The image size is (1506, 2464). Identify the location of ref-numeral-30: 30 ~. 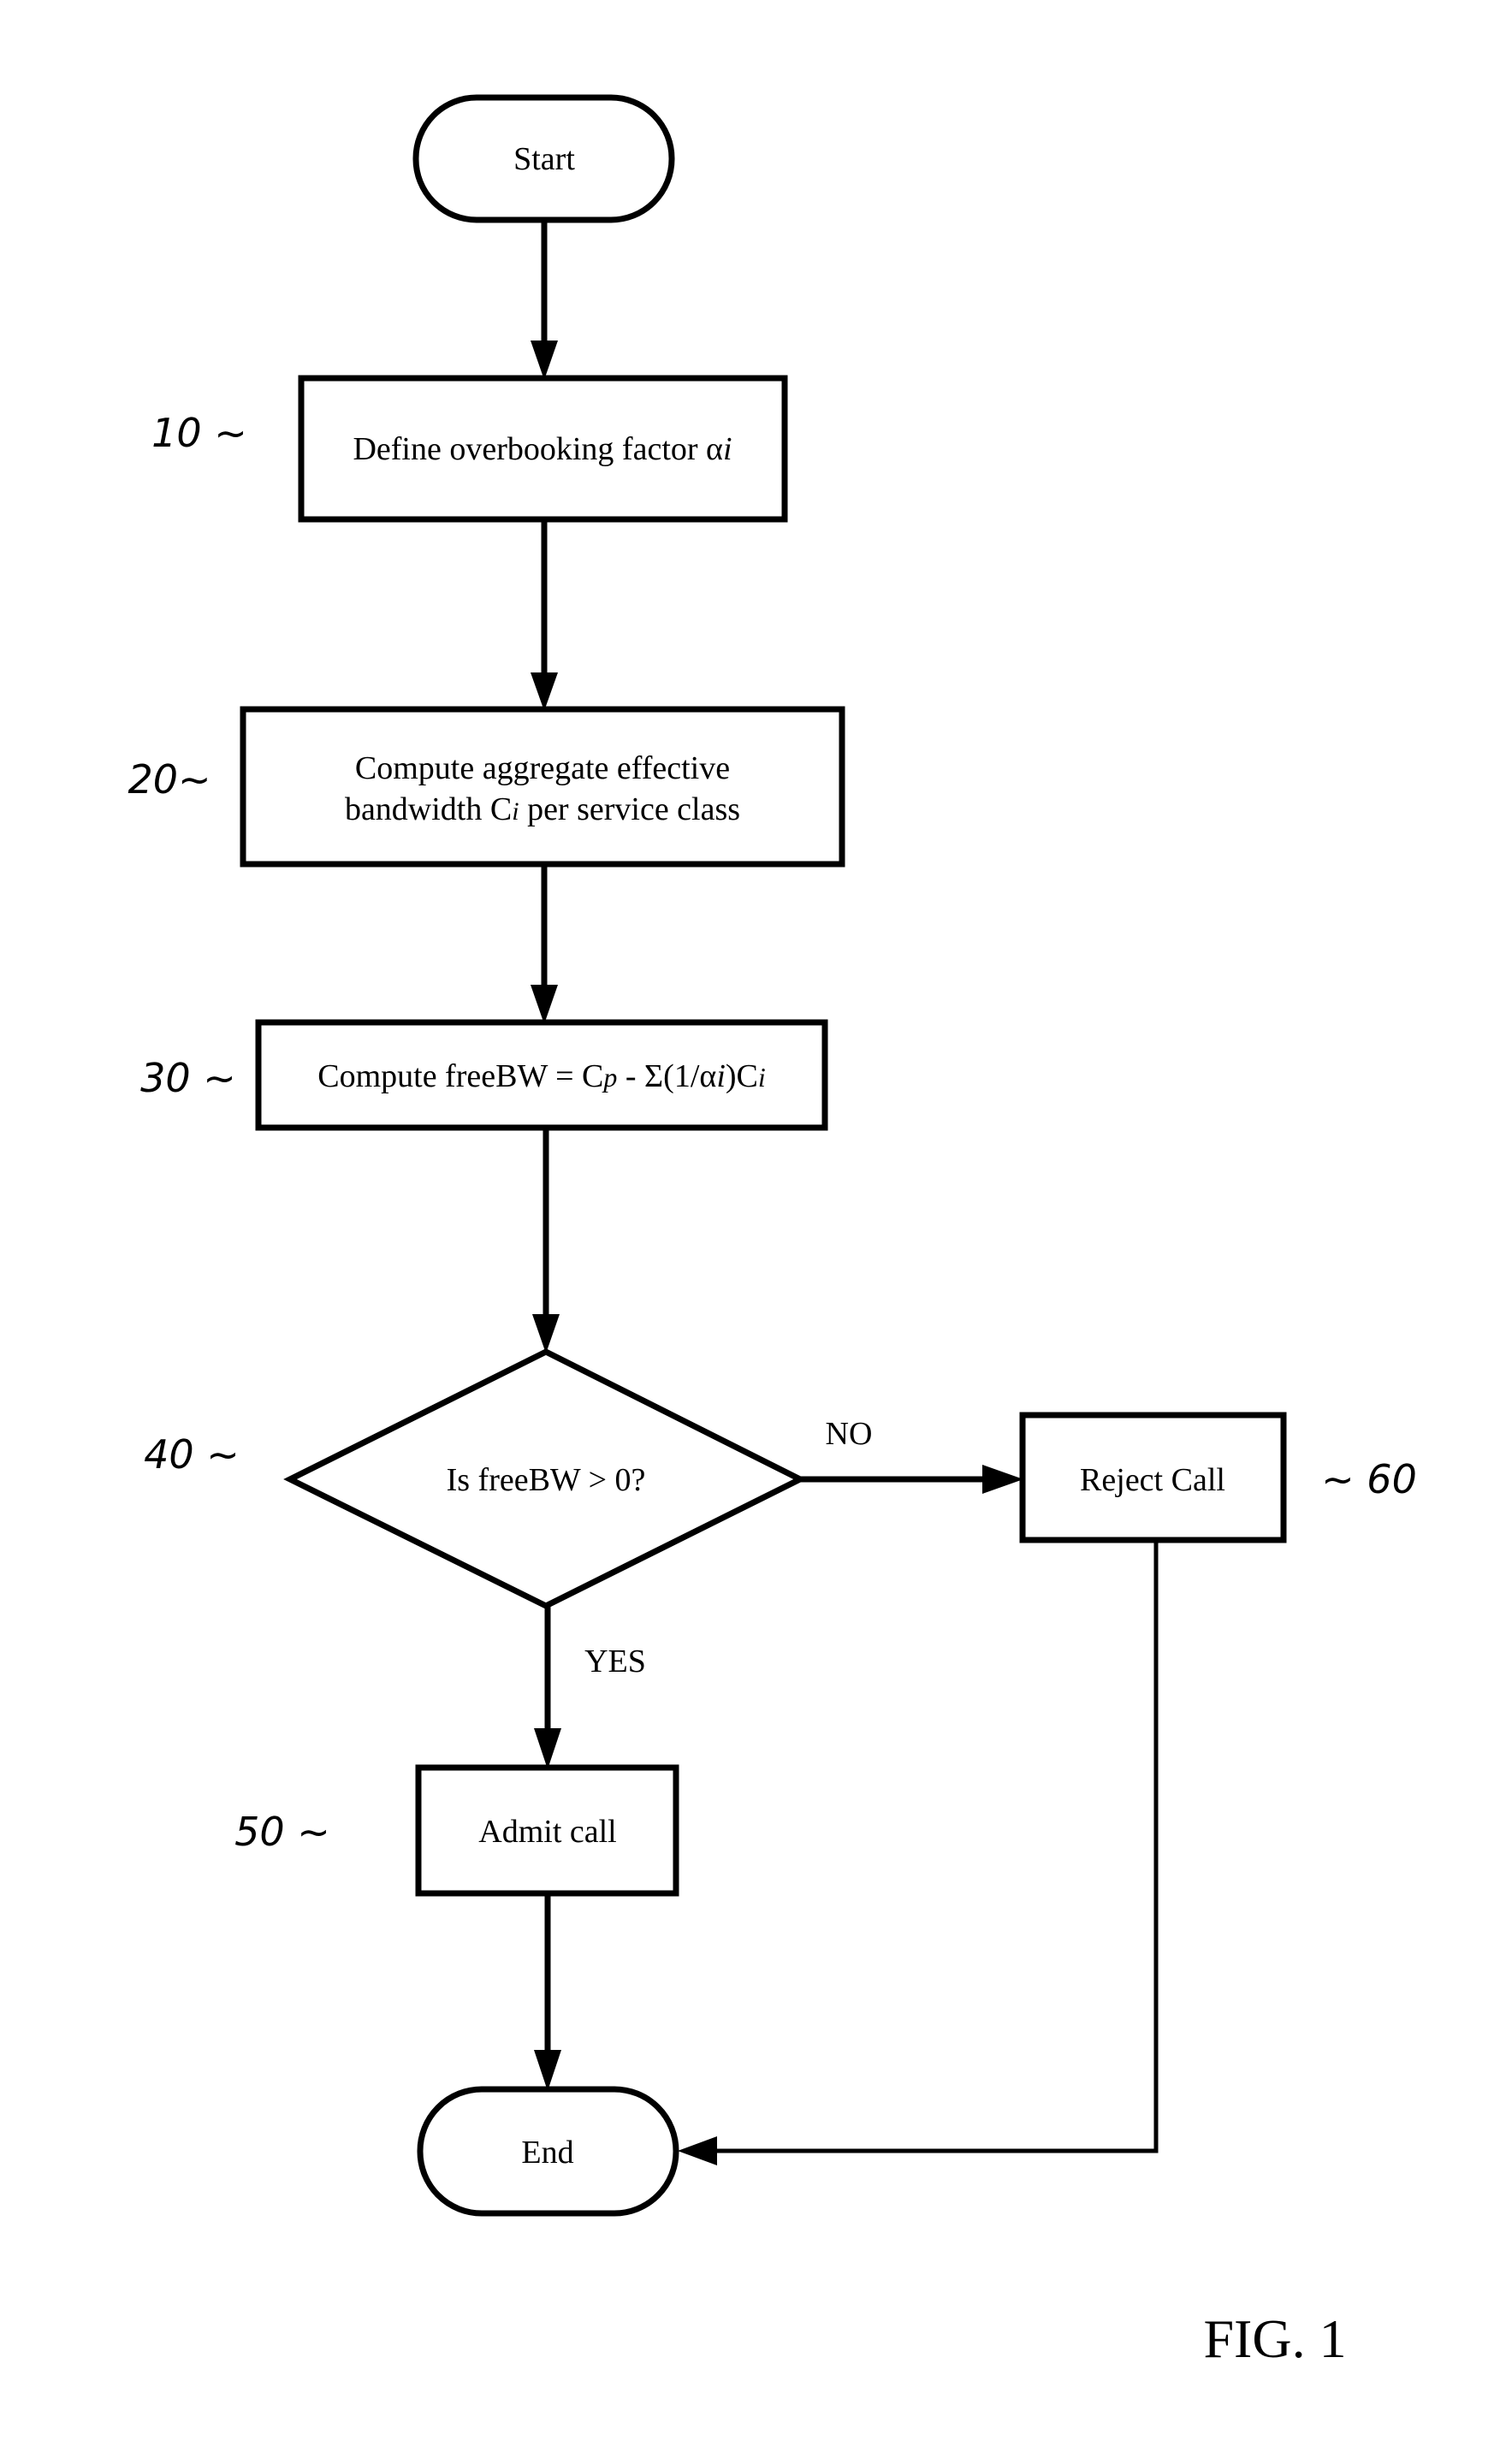
(188, 1078).